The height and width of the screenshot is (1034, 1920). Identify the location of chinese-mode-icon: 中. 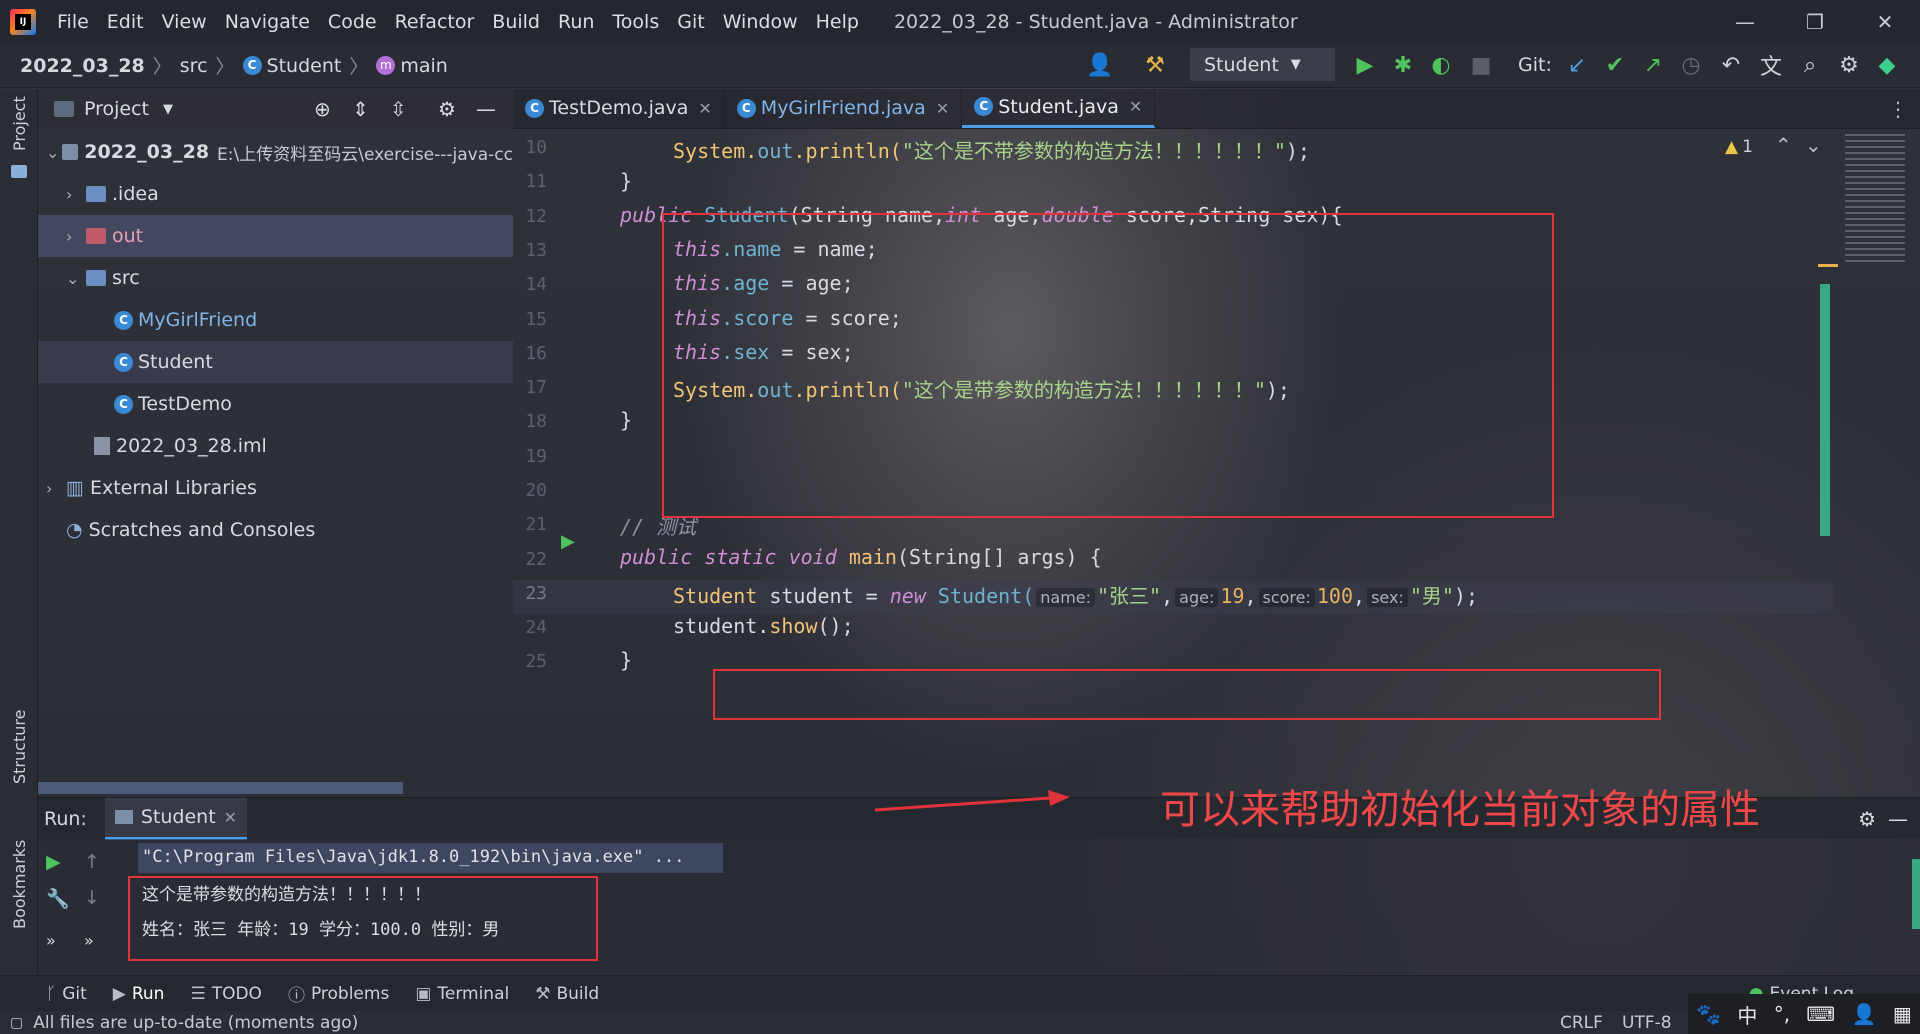
(1747, 1014).